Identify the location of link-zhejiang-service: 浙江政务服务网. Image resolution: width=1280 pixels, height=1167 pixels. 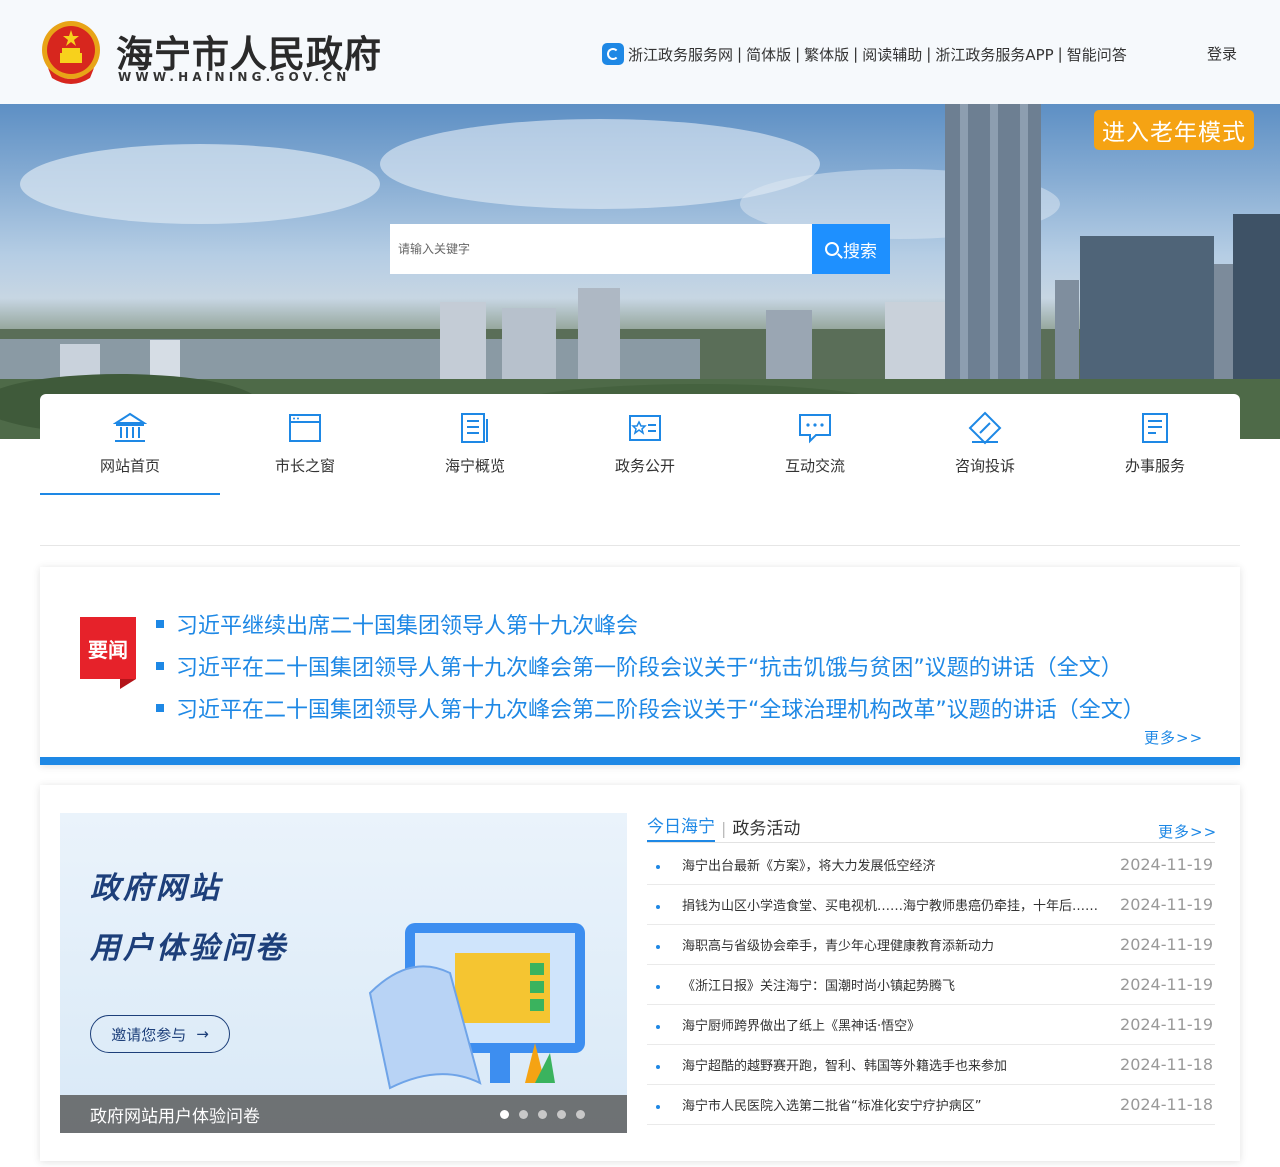
(680, 54).